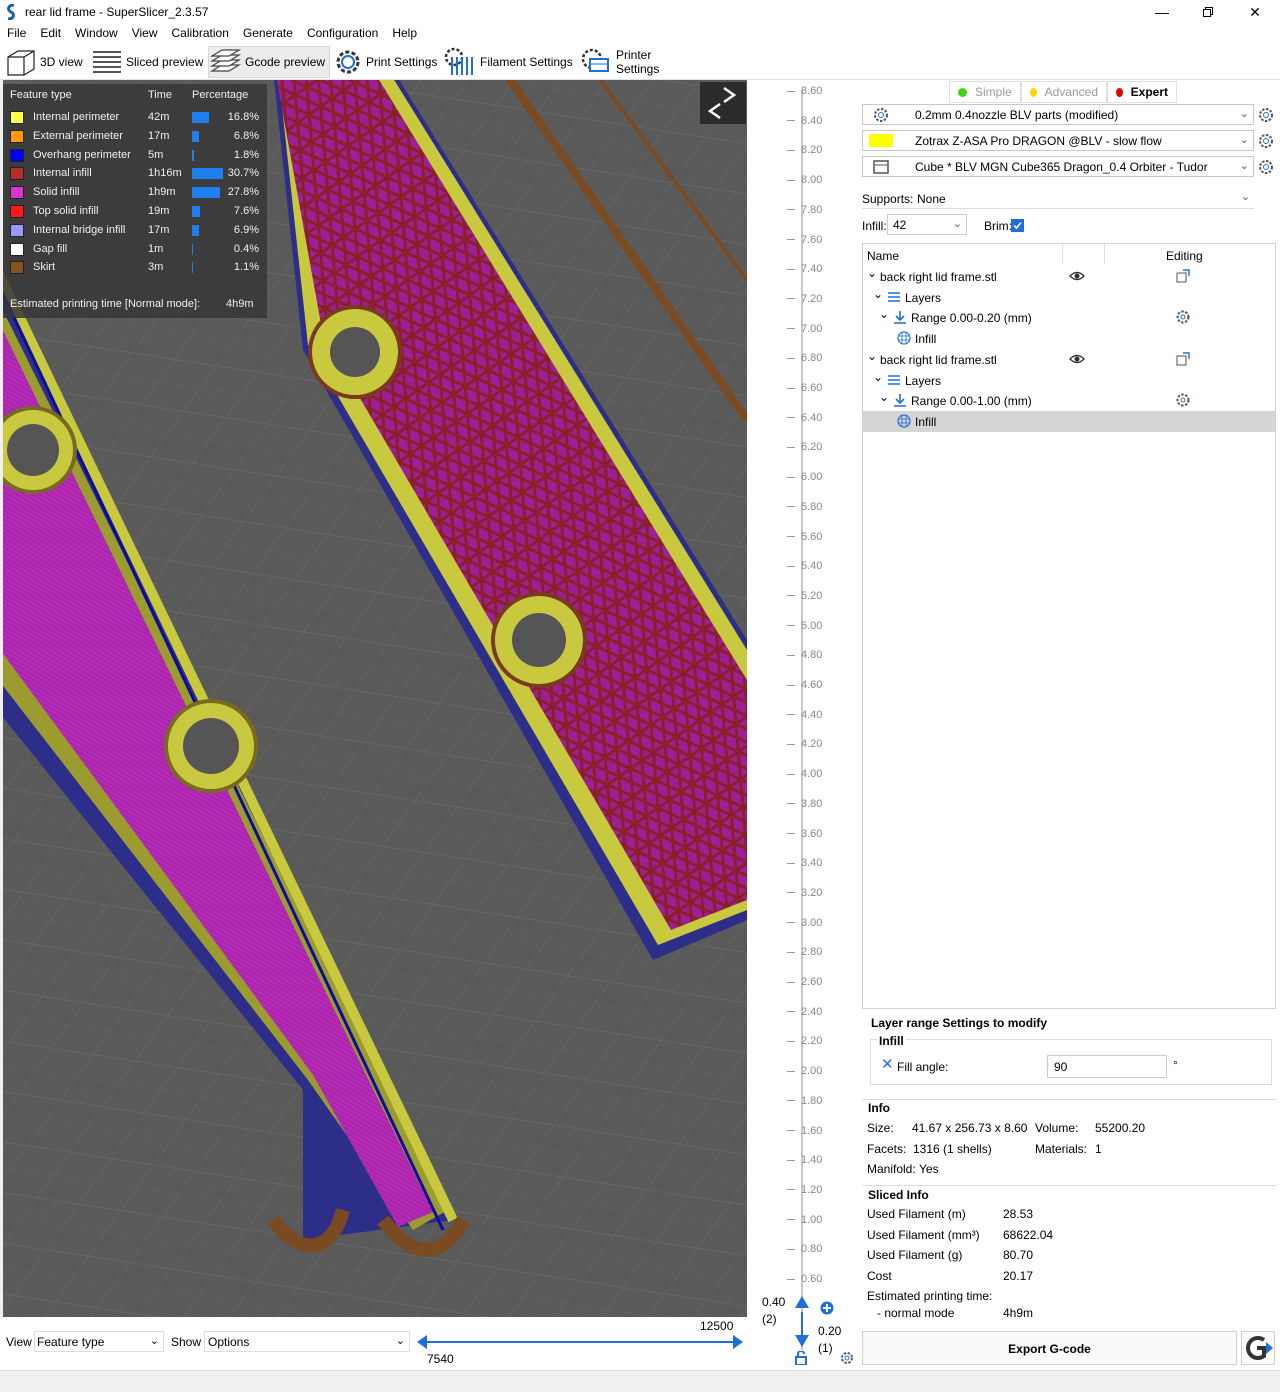 Image resolution: width=1280 pixels, height=1392 pixels. What do you see at coordinates (246, 154) in the screenshot?
I see `legend-percentage: 1.8%` at bounding box center [246, 154].